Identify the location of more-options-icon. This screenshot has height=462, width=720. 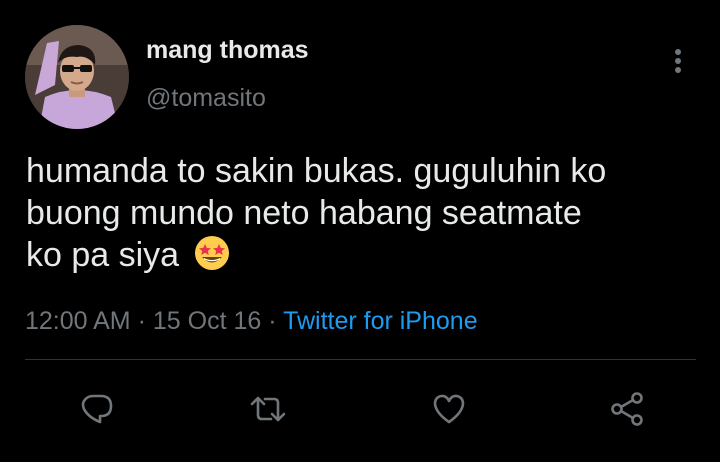
(678, 61).